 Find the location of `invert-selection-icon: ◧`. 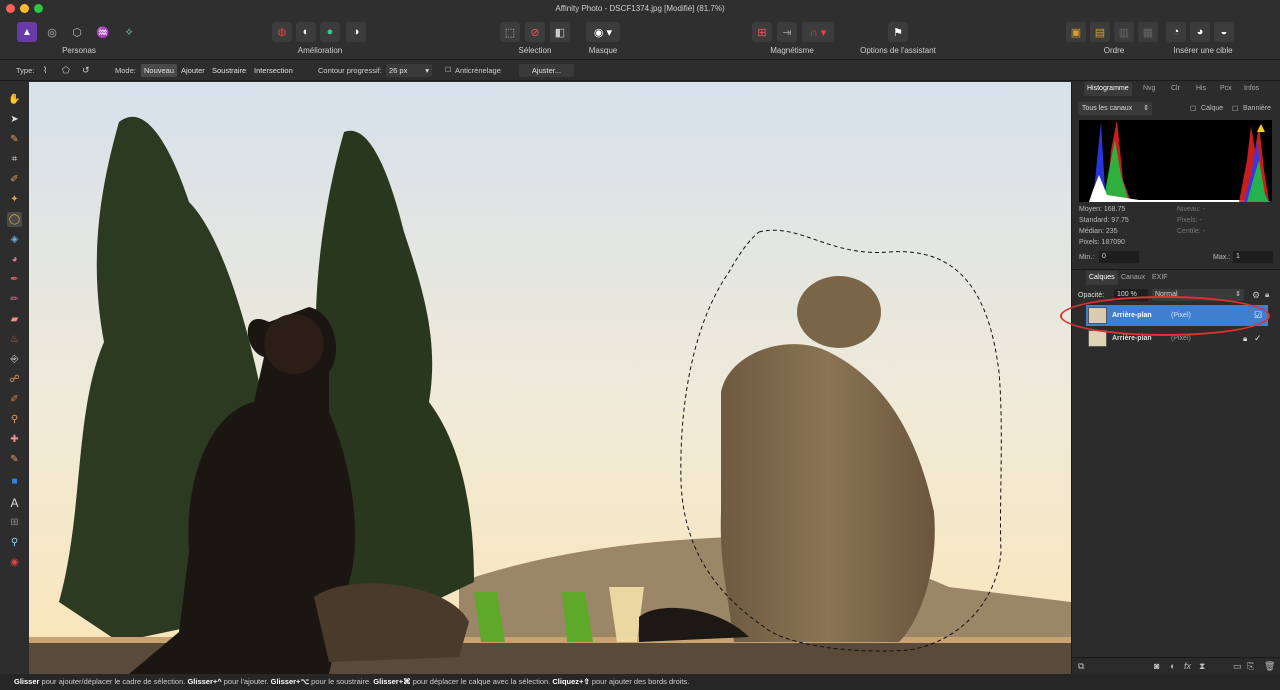

invert-selection-icon: ◧ is located at coordinates (560, 32).